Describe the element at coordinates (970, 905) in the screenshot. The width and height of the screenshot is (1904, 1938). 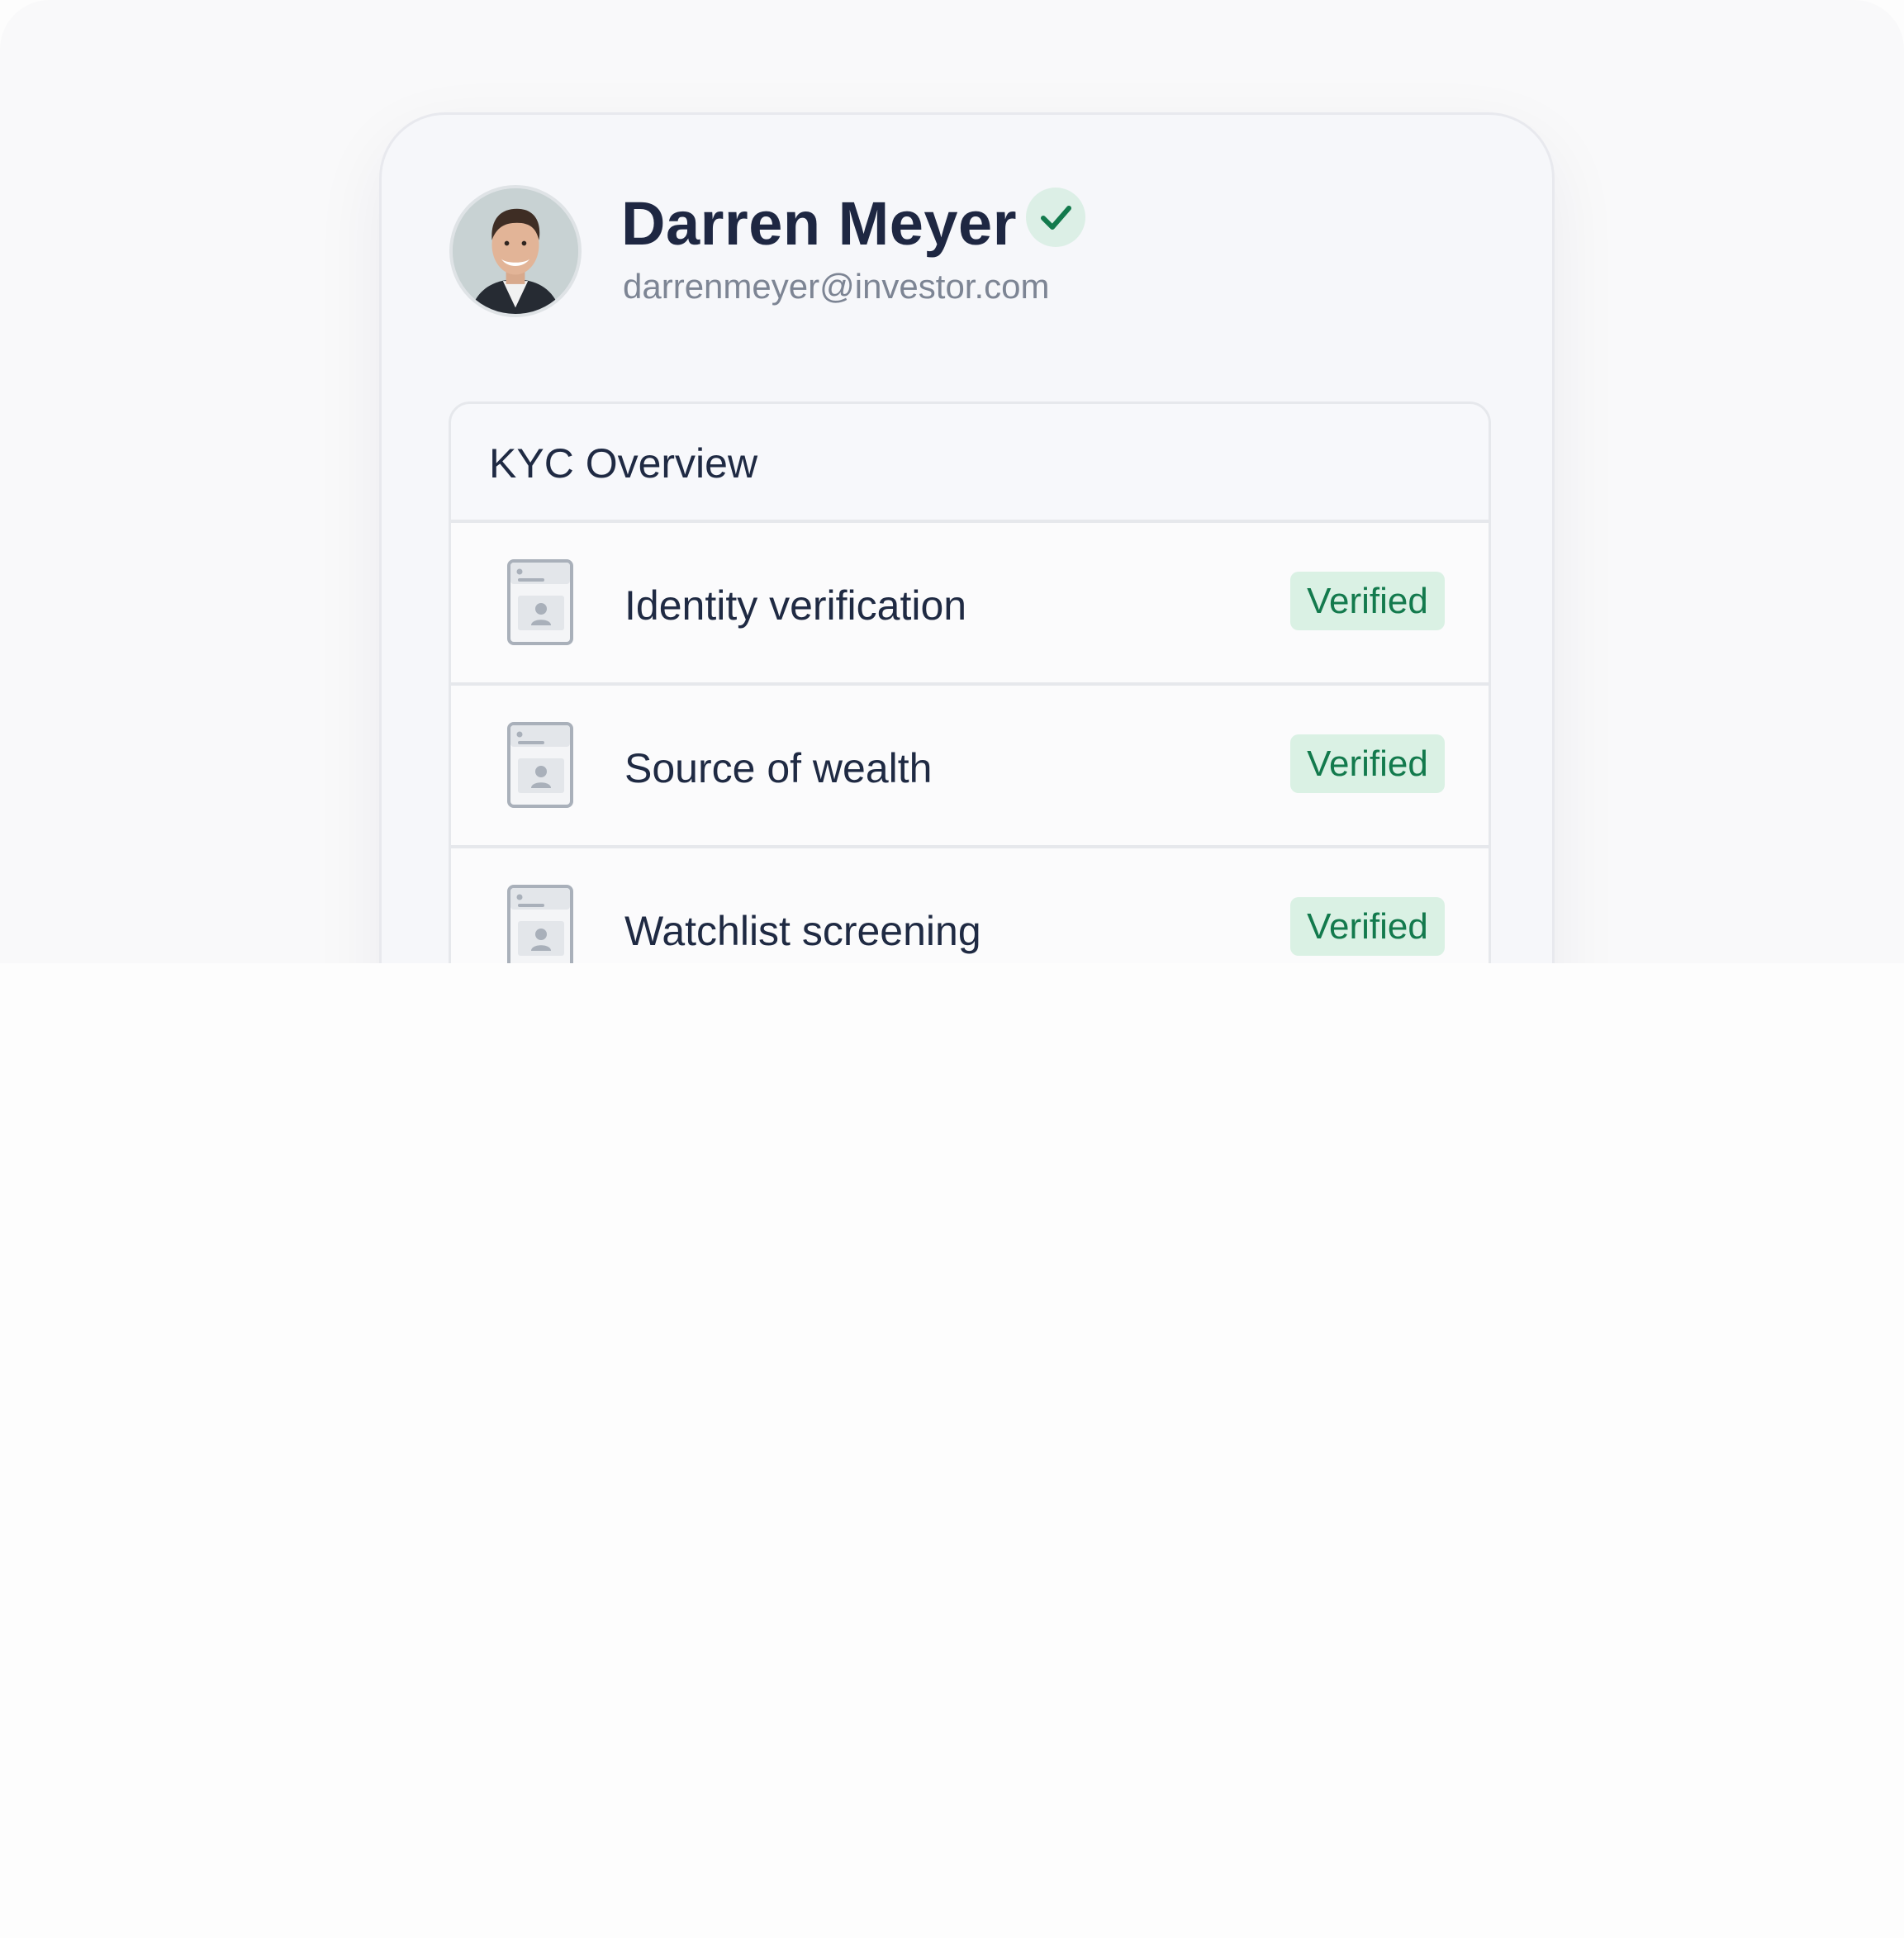
I see `kyc-item-watchlist-screening: Watchlist screening Verified` at that location.